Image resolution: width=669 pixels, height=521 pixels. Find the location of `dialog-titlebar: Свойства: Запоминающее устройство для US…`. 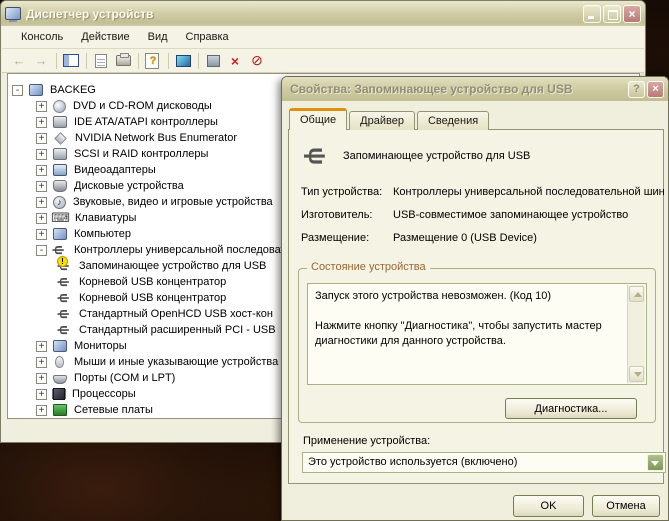

dialog-titlebar: Свойства: Запоминающее устройство для US… is located at coordinates (475, 89).